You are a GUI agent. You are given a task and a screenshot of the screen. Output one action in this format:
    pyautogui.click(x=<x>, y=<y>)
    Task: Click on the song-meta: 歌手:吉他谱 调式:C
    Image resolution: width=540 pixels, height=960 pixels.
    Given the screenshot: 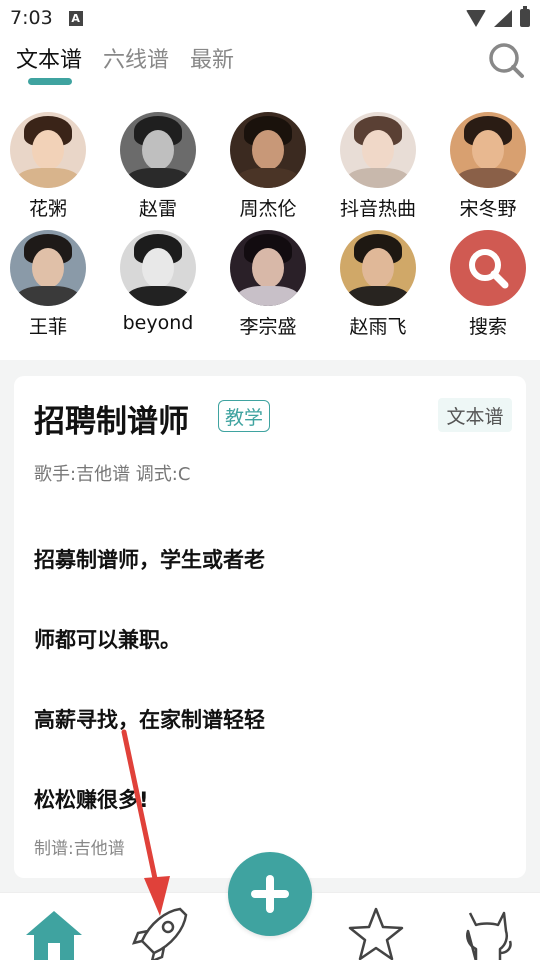 What is the action you would take?
    pyautogui.click(x=112, y=474)
    